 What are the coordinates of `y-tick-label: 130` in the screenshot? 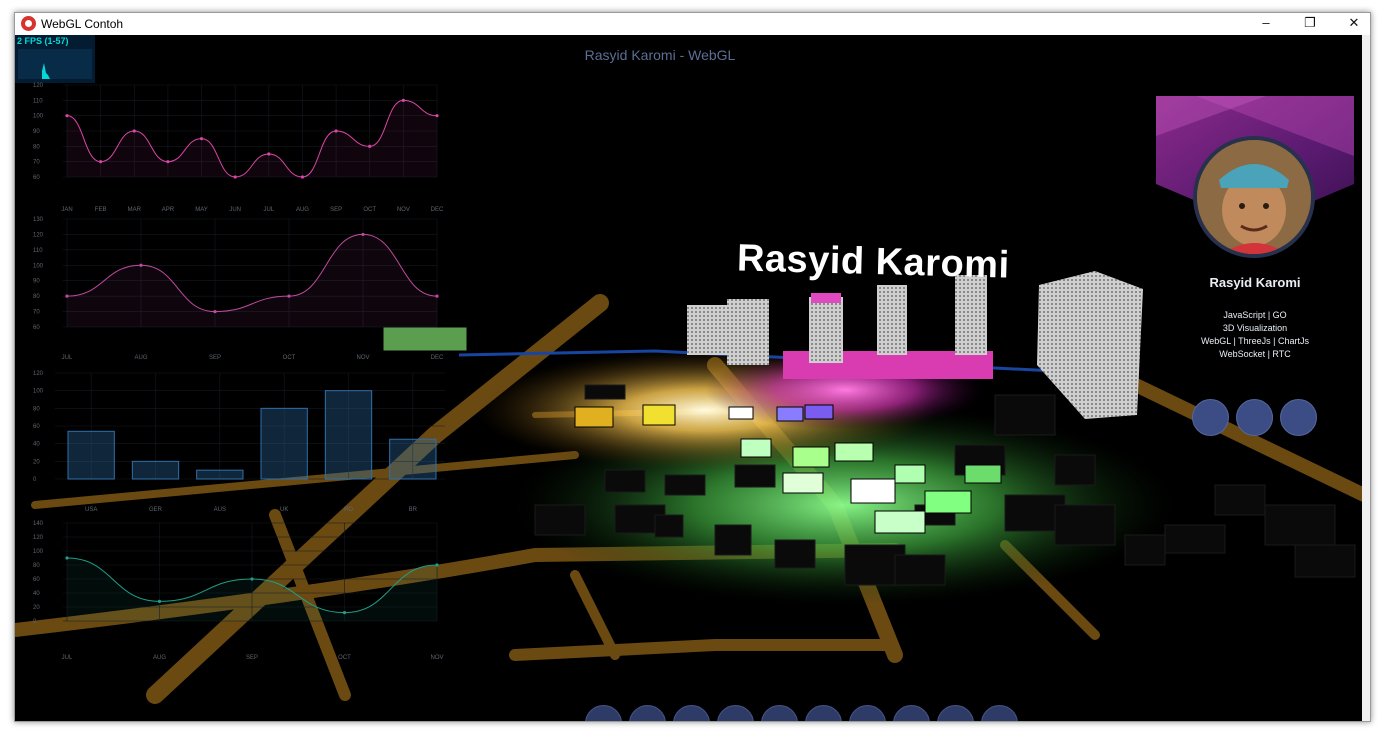 It's located at (38, 220).